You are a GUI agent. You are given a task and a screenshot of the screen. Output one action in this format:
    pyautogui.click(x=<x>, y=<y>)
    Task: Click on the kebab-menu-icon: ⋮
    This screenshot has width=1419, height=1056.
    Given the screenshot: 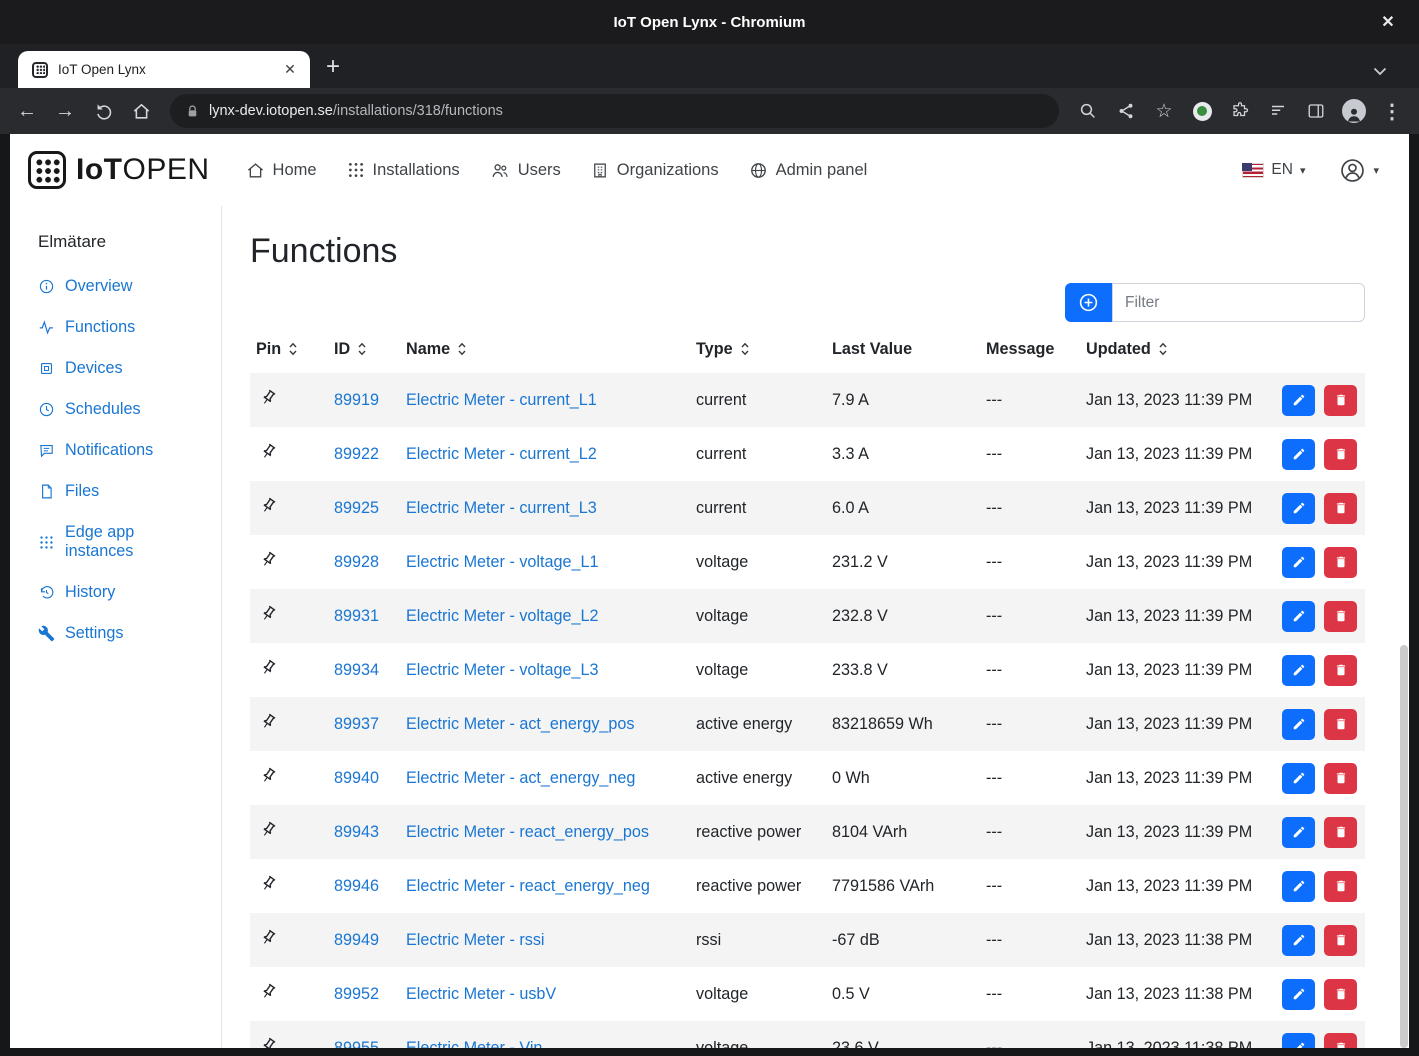 What is the action you would take?
    pyautogui.click(x=1392, y=111)
    